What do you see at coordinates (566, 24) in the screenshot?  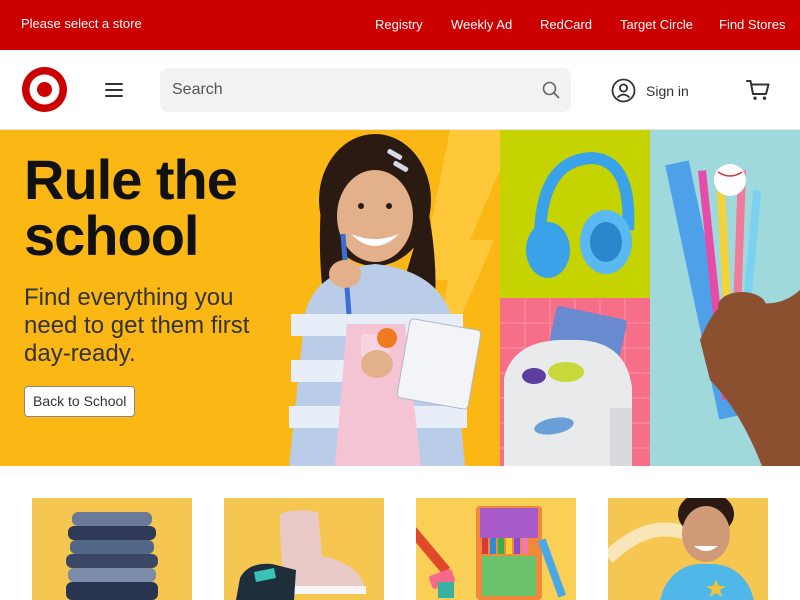 I see `redcard-link: RedCard` at bounding box center [566, 24].